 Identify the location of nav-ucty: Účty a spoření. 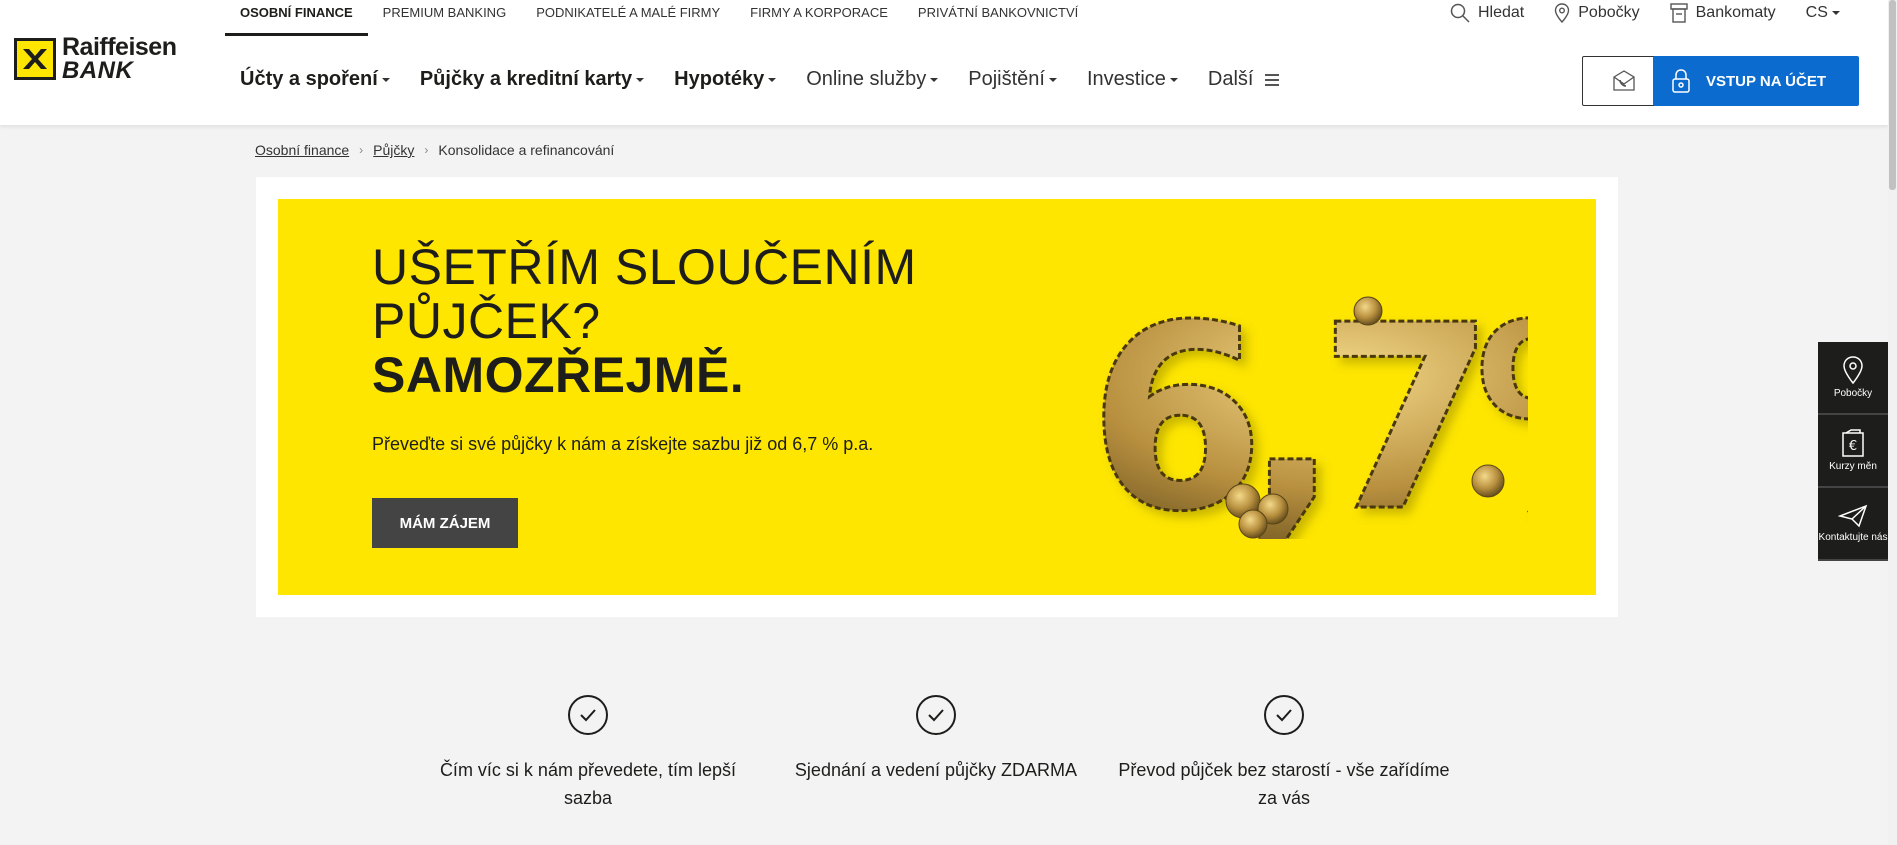
(315, 79).